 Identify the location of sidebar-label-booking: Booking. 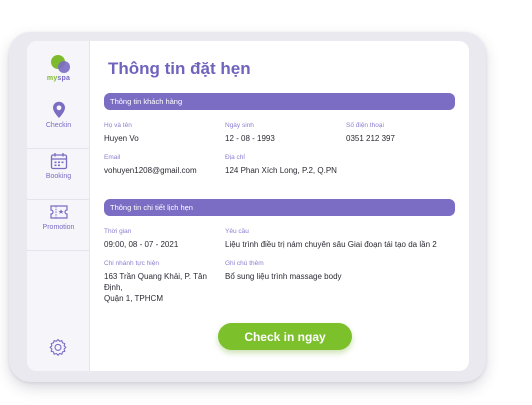
(58, 176).